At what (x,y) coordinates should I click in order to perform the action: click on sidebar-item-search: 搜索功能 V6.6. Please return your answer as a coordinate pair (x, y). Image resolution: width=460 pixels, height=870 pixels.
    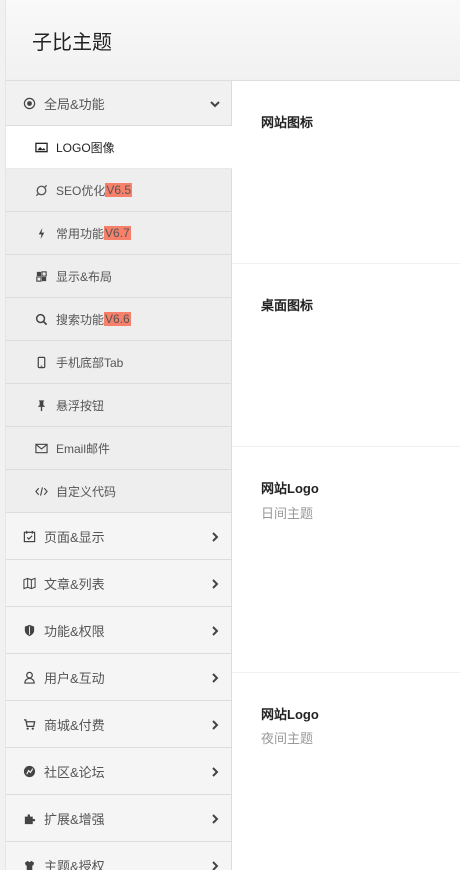
    Looking at the image, I should click on (118, 319).